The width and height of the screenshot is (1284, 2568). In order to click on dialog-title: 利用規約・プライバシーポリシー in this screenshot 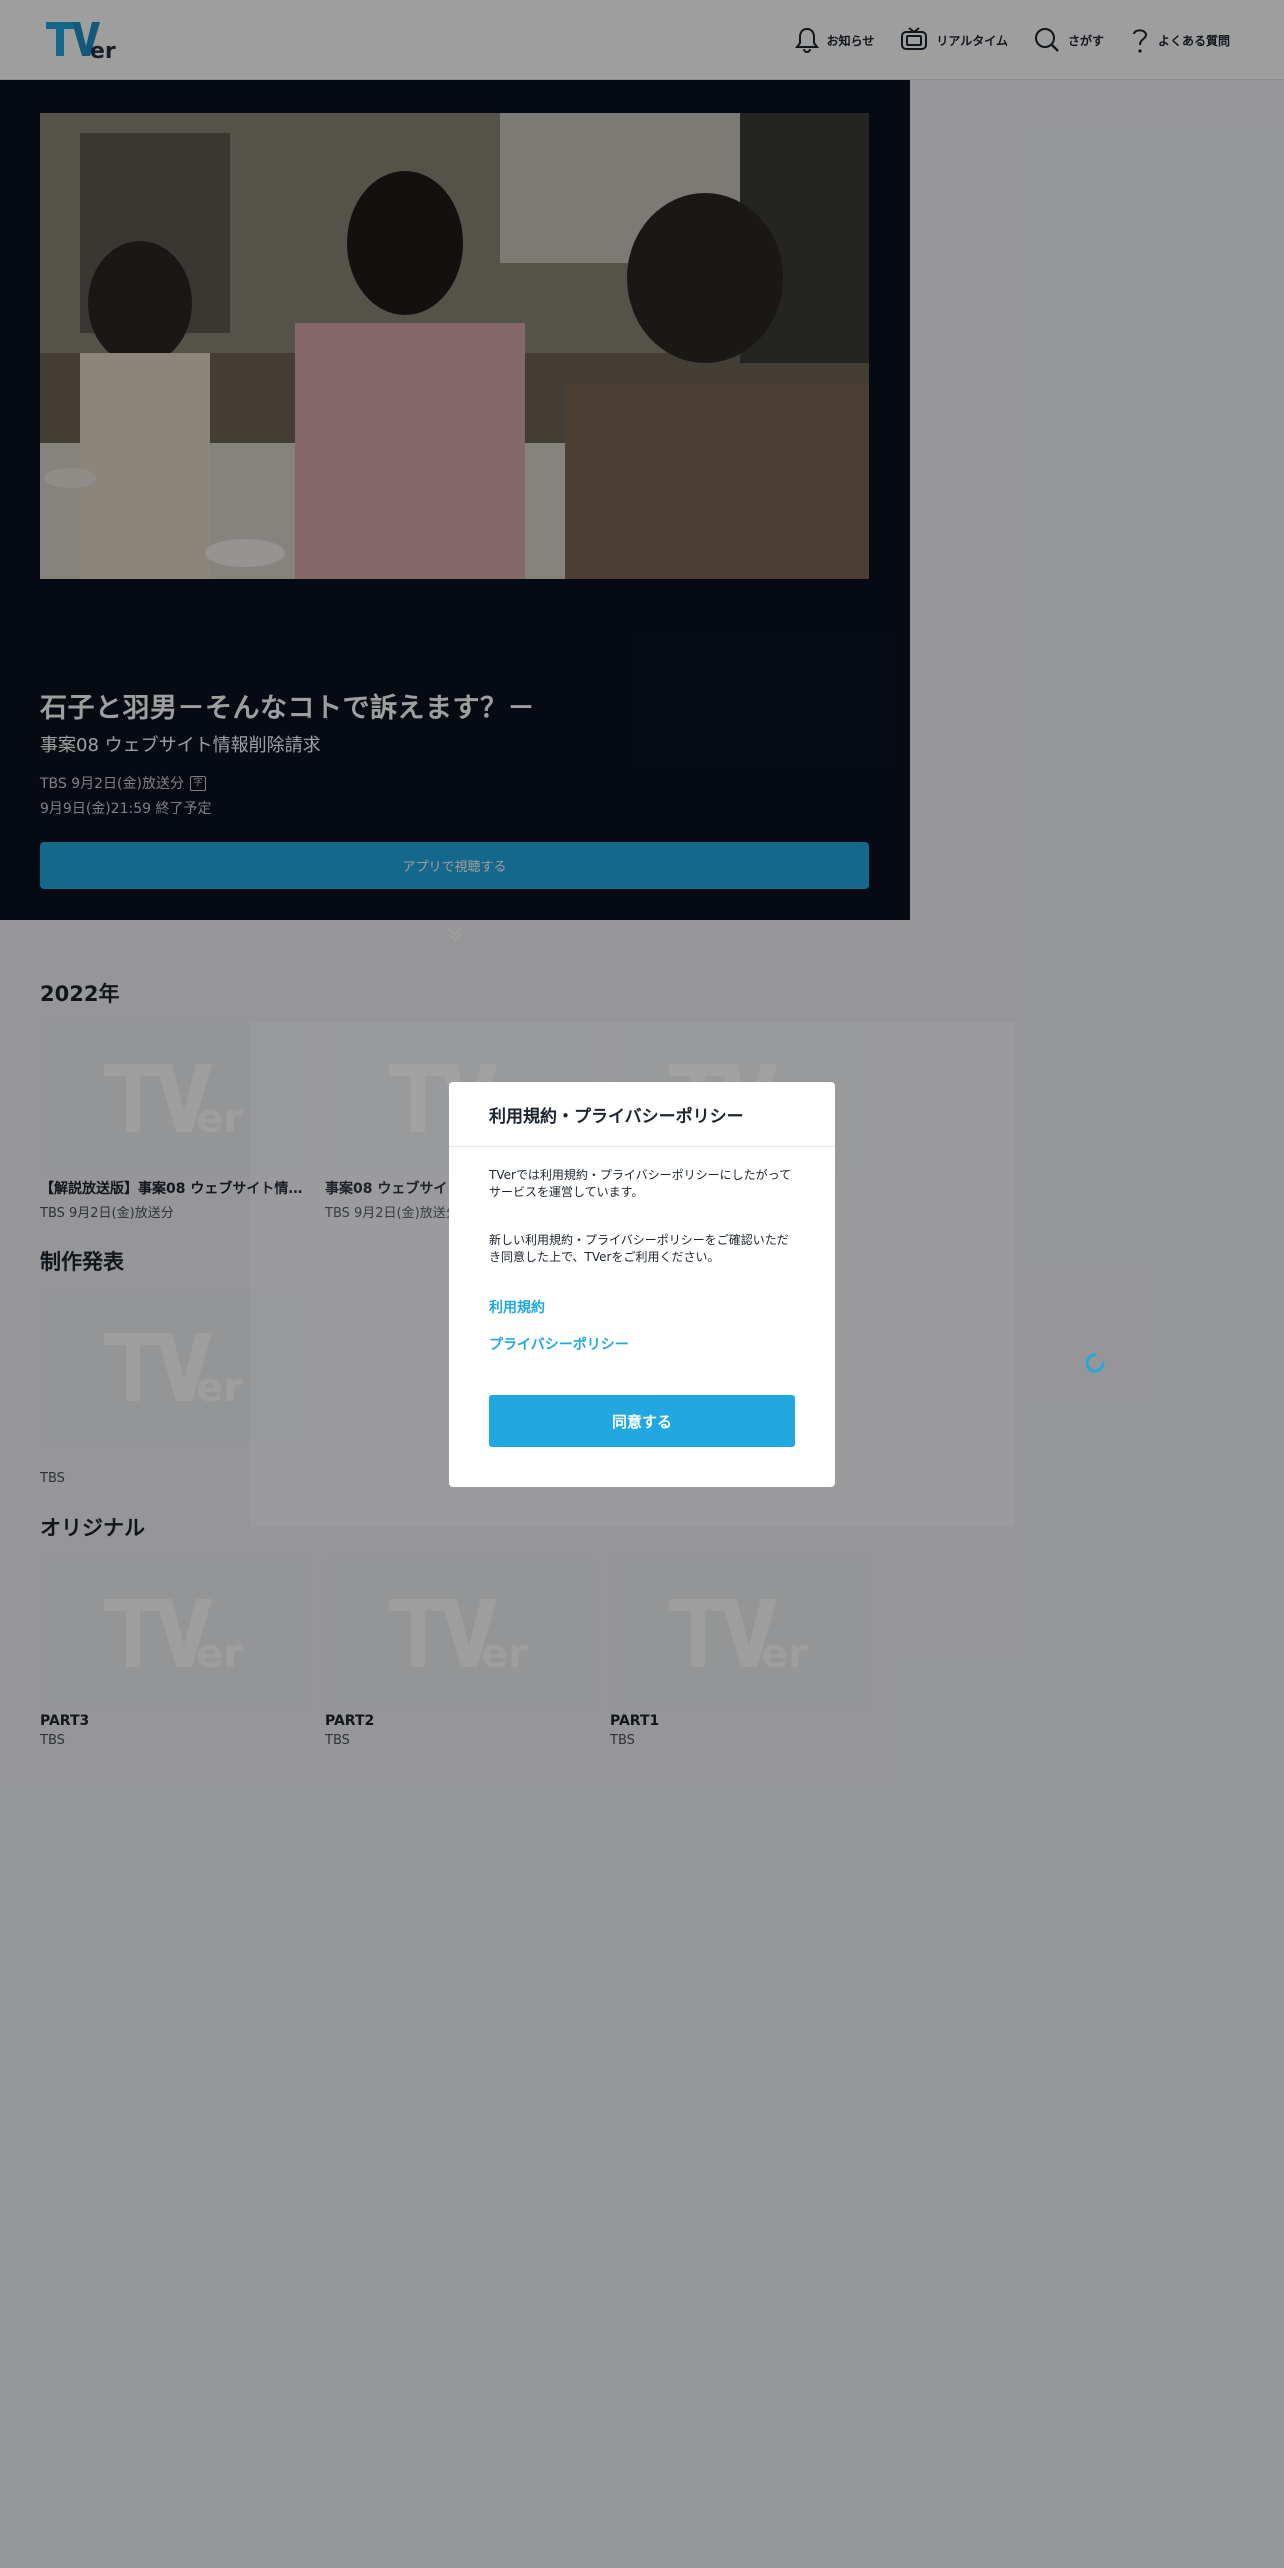, I will do `click(616, 1117)`.